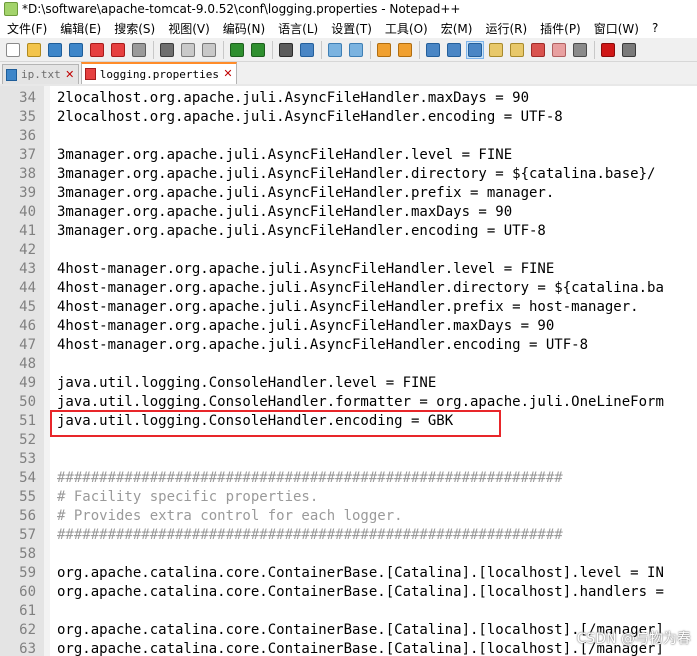 Image resolution: width=697 pixels, height=656 pixels. I want to click on menu-item: 运行(R), so click(505, 28).